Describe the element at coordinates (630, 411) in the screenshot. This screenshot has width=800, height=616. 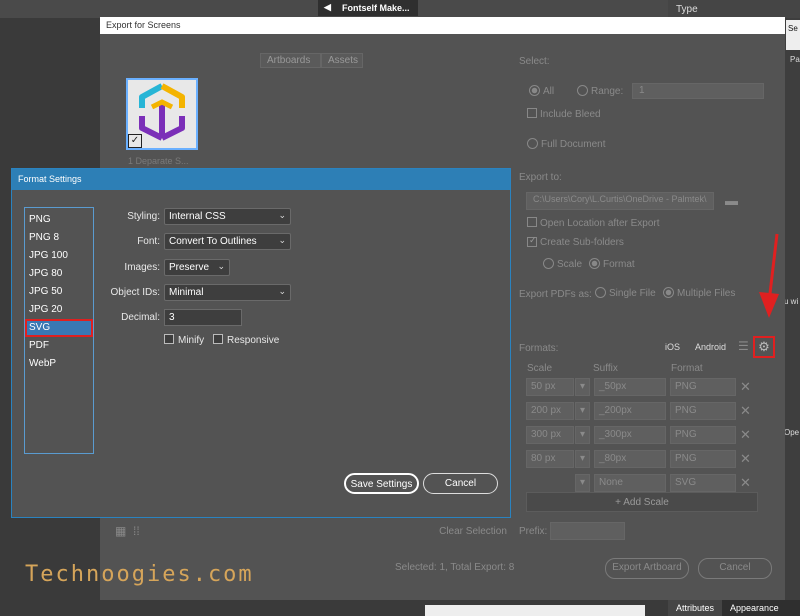
I see `suffix-input: _200px` at that location.